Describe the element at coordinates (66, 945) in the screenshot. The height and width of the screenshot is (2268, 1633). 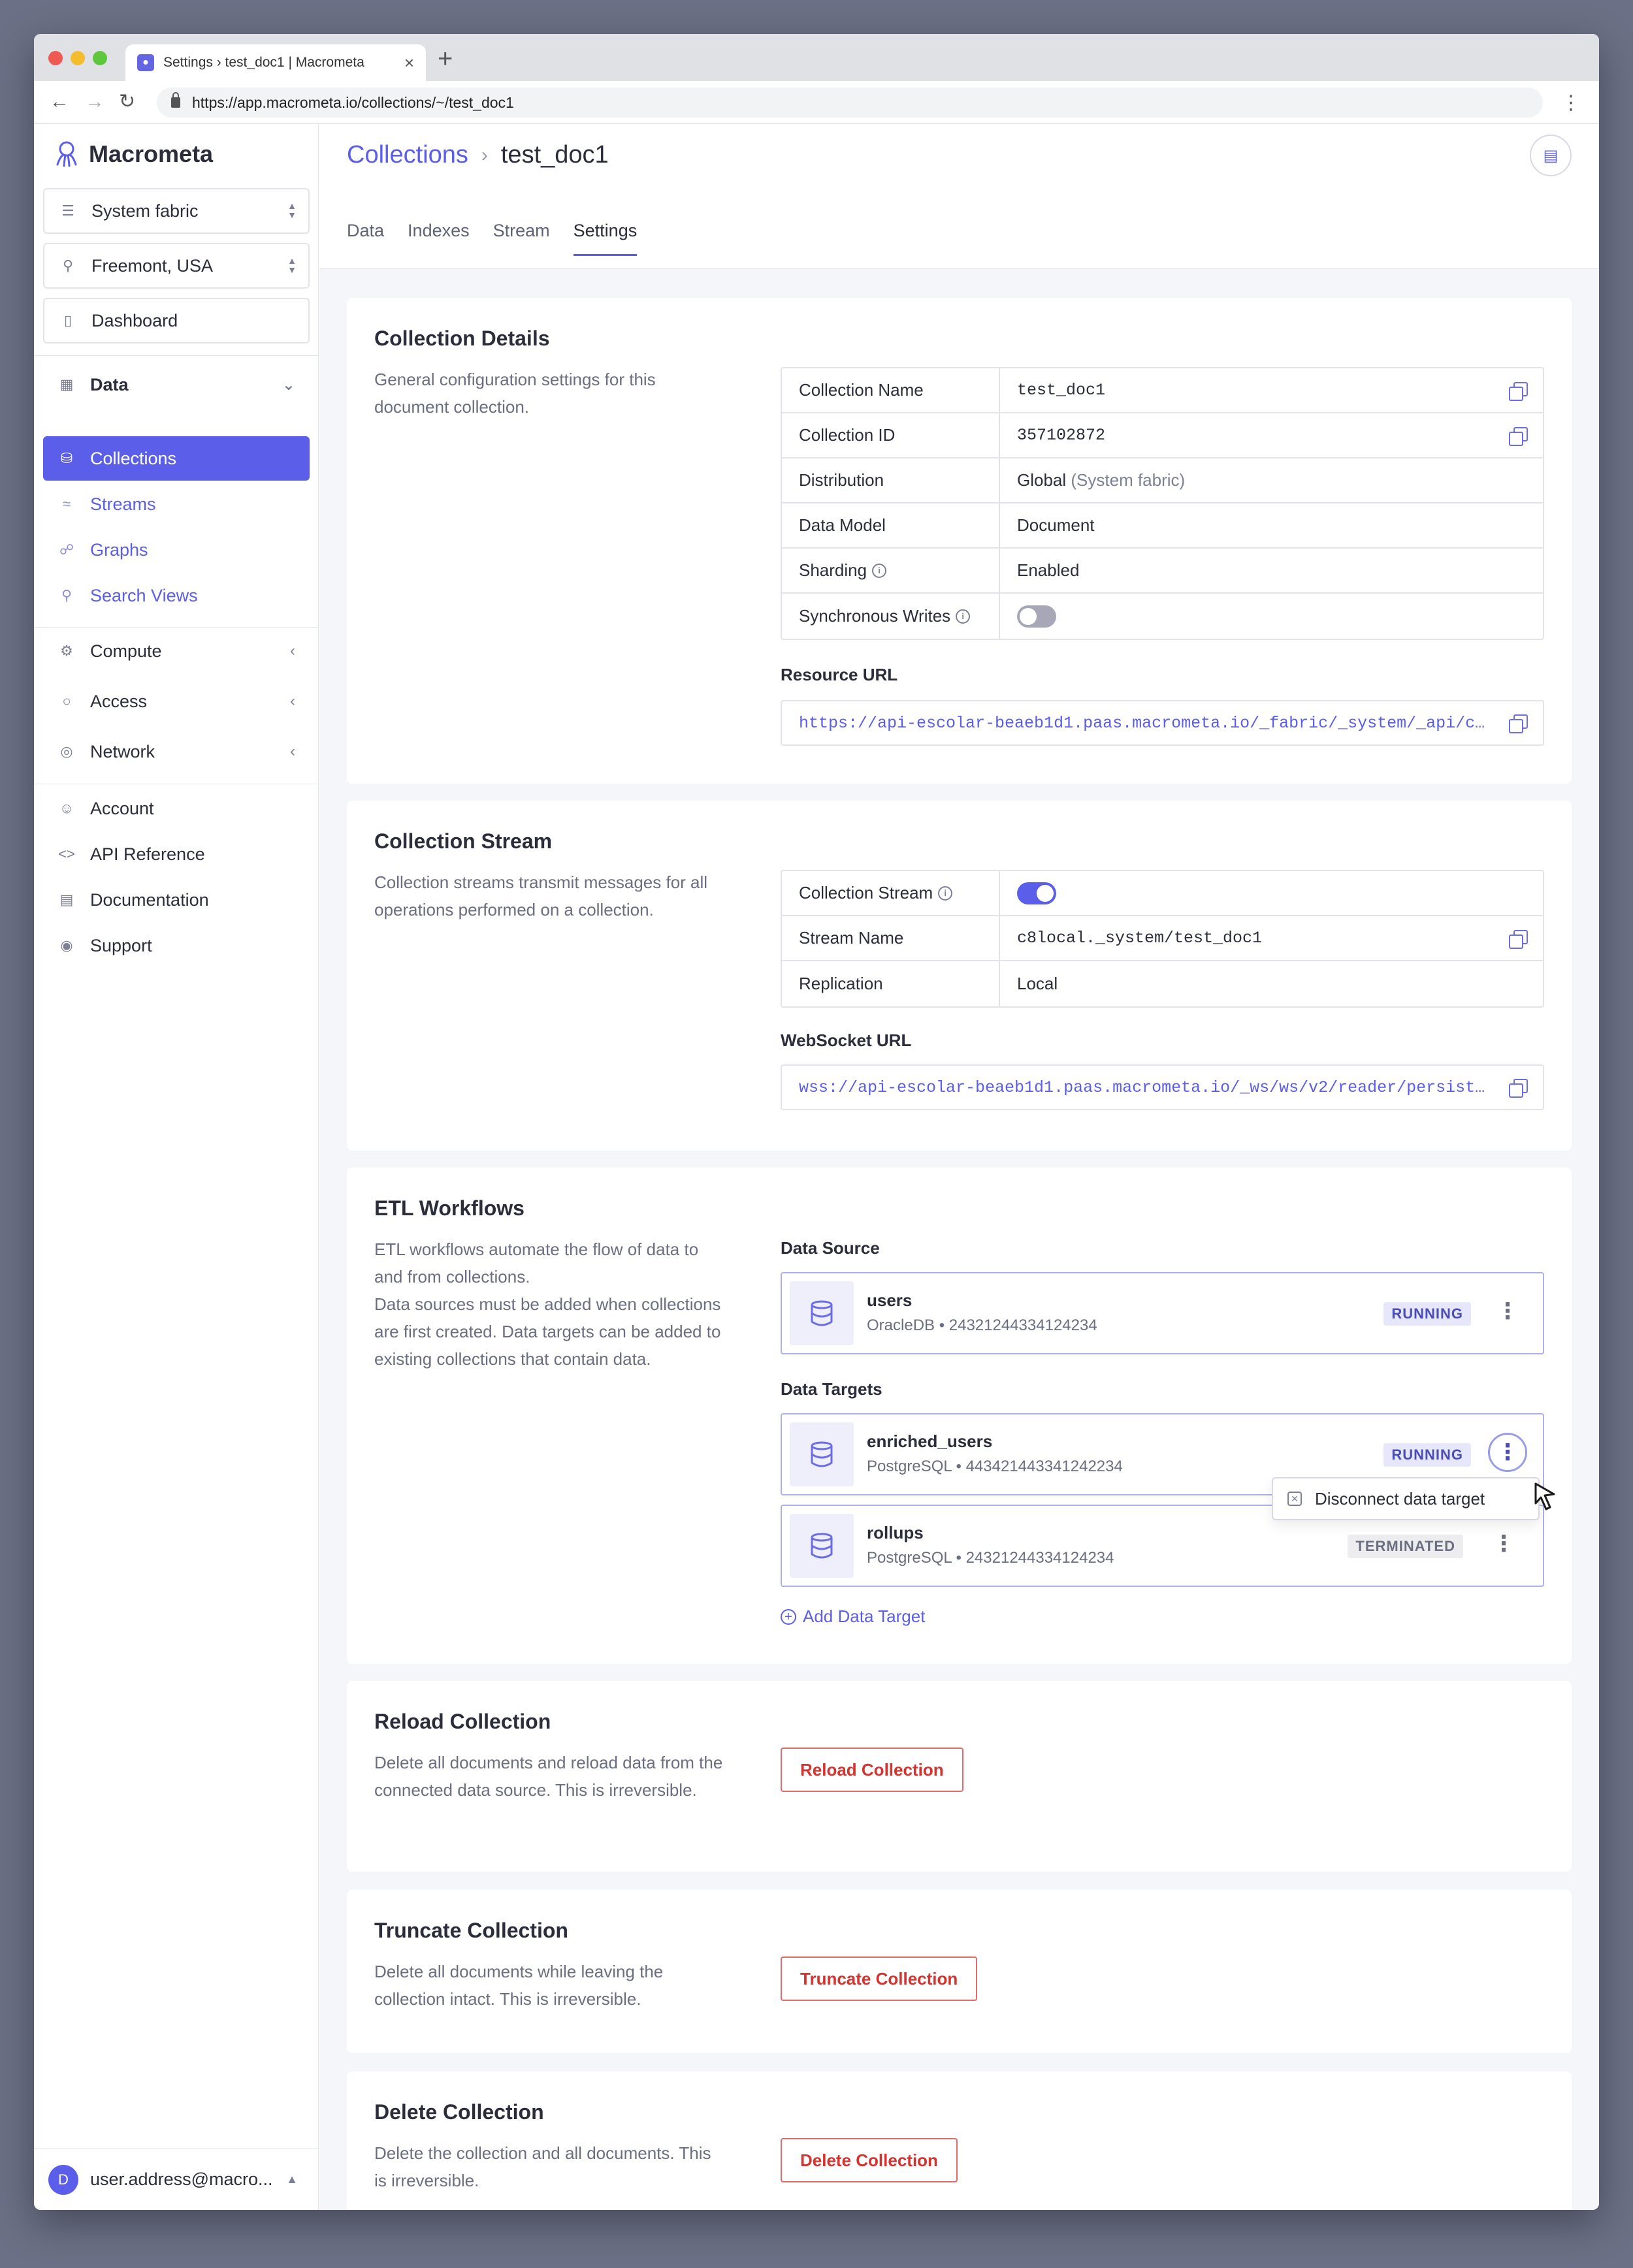
I see `support-icon: ◉` at that location.